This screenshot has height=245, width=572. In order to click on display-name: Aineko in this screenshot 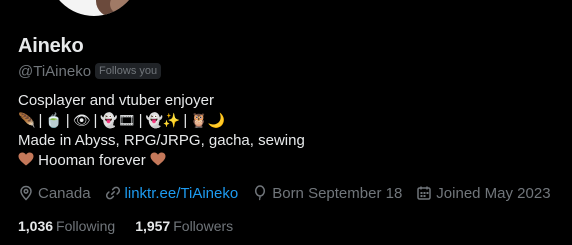, I will do `click(51, 46)`.